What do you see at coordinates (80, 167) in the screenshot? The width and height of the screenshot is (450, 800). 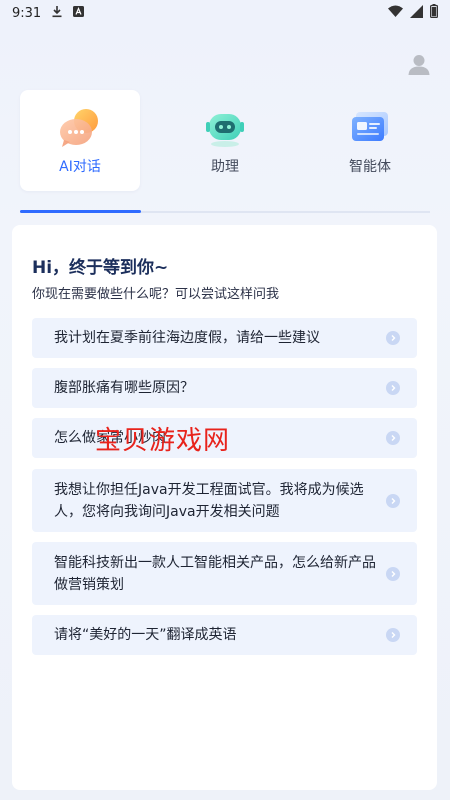 I see `tab-label: AI对话` at bounding box center [80, 167].